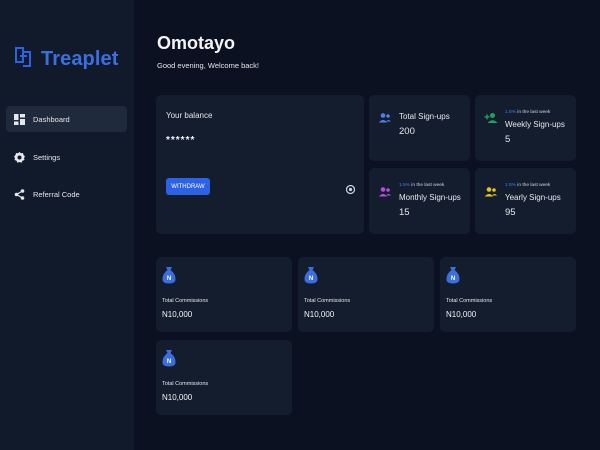 This screenshot has height=450, width=600. What do you see at coordinates (51, 119) in the screenshot?
I see `sidebar-item-label: Dashboard` at bounding box center [51, 119].